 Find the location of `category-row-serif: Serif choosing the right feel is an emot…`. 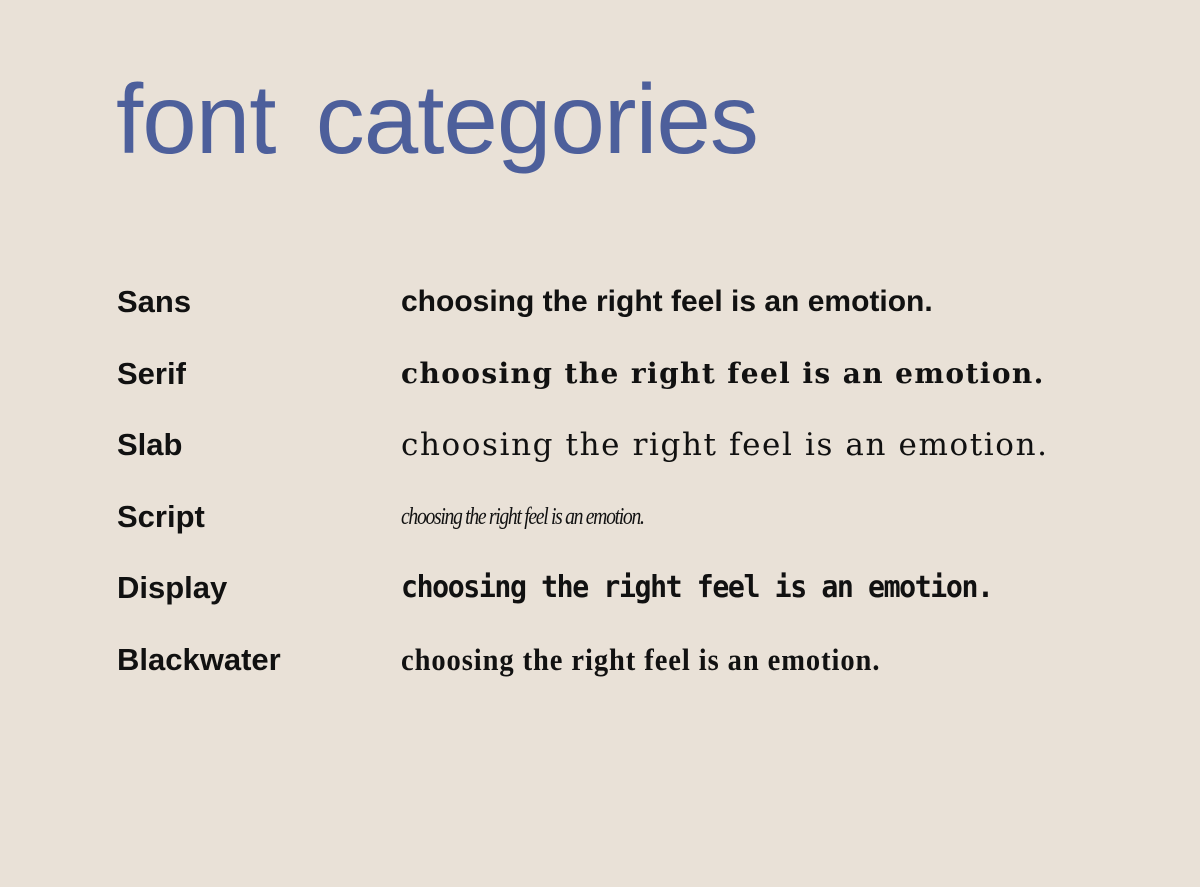

category-row-serif: Serif choosing the right feel is an emot… is located at coordinates (600, 374).